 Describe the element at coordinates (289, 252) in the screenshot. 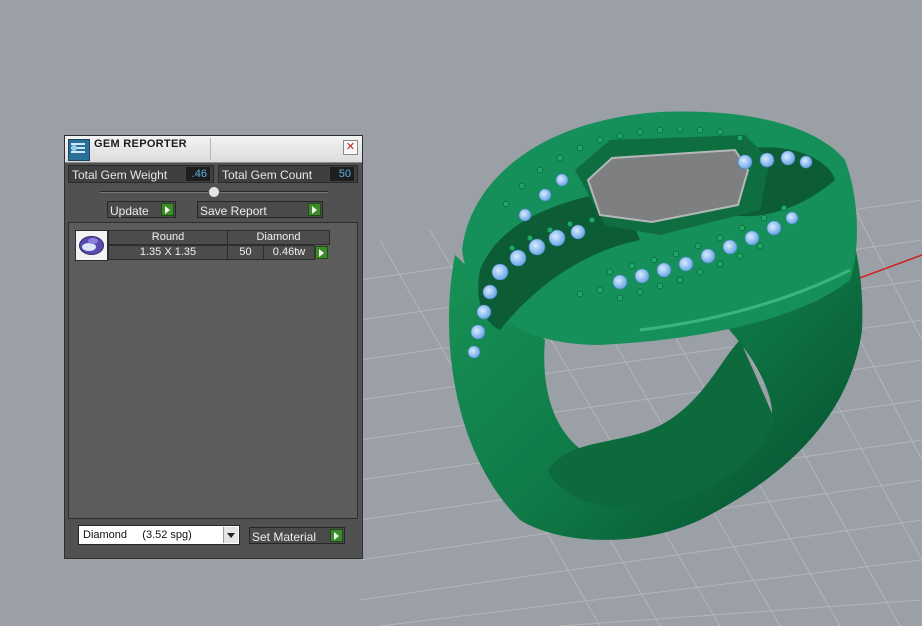

I see `gem-weight-cell: 0.46tw` at that location.